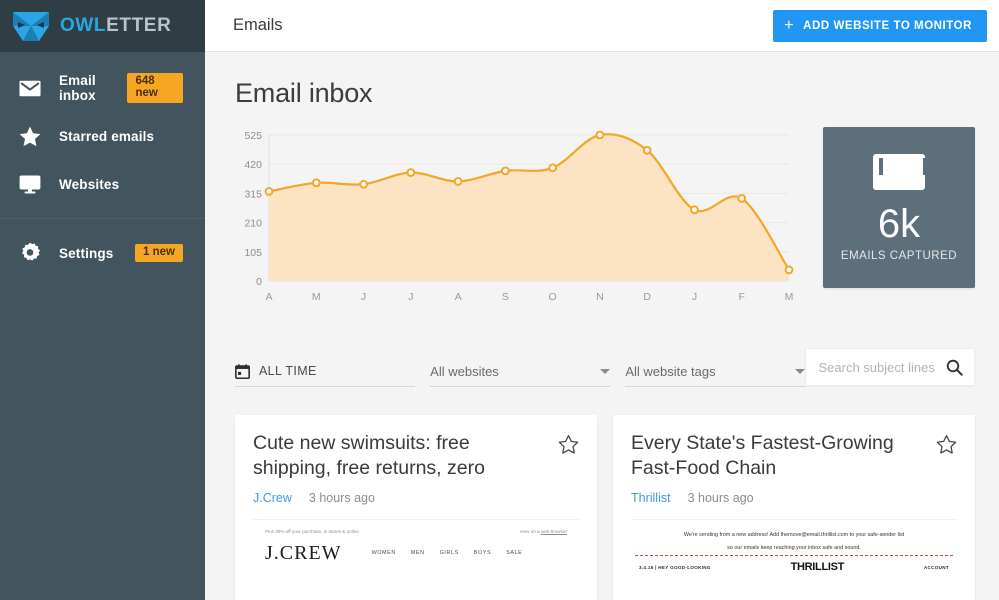 Image resolution: width=999 pixels, height=600 pixels. Describe the element at coordinates (32, 253) in the screenshot. I see `gear-icon` at that location.